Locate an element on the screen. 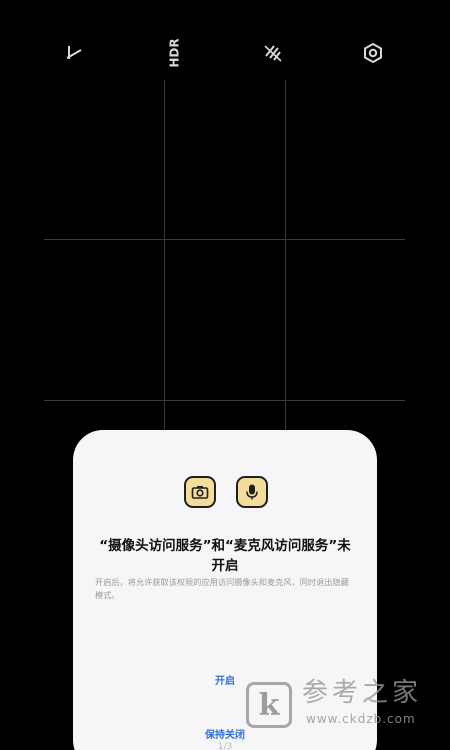  flash-button is located at coordinates (75, 53).